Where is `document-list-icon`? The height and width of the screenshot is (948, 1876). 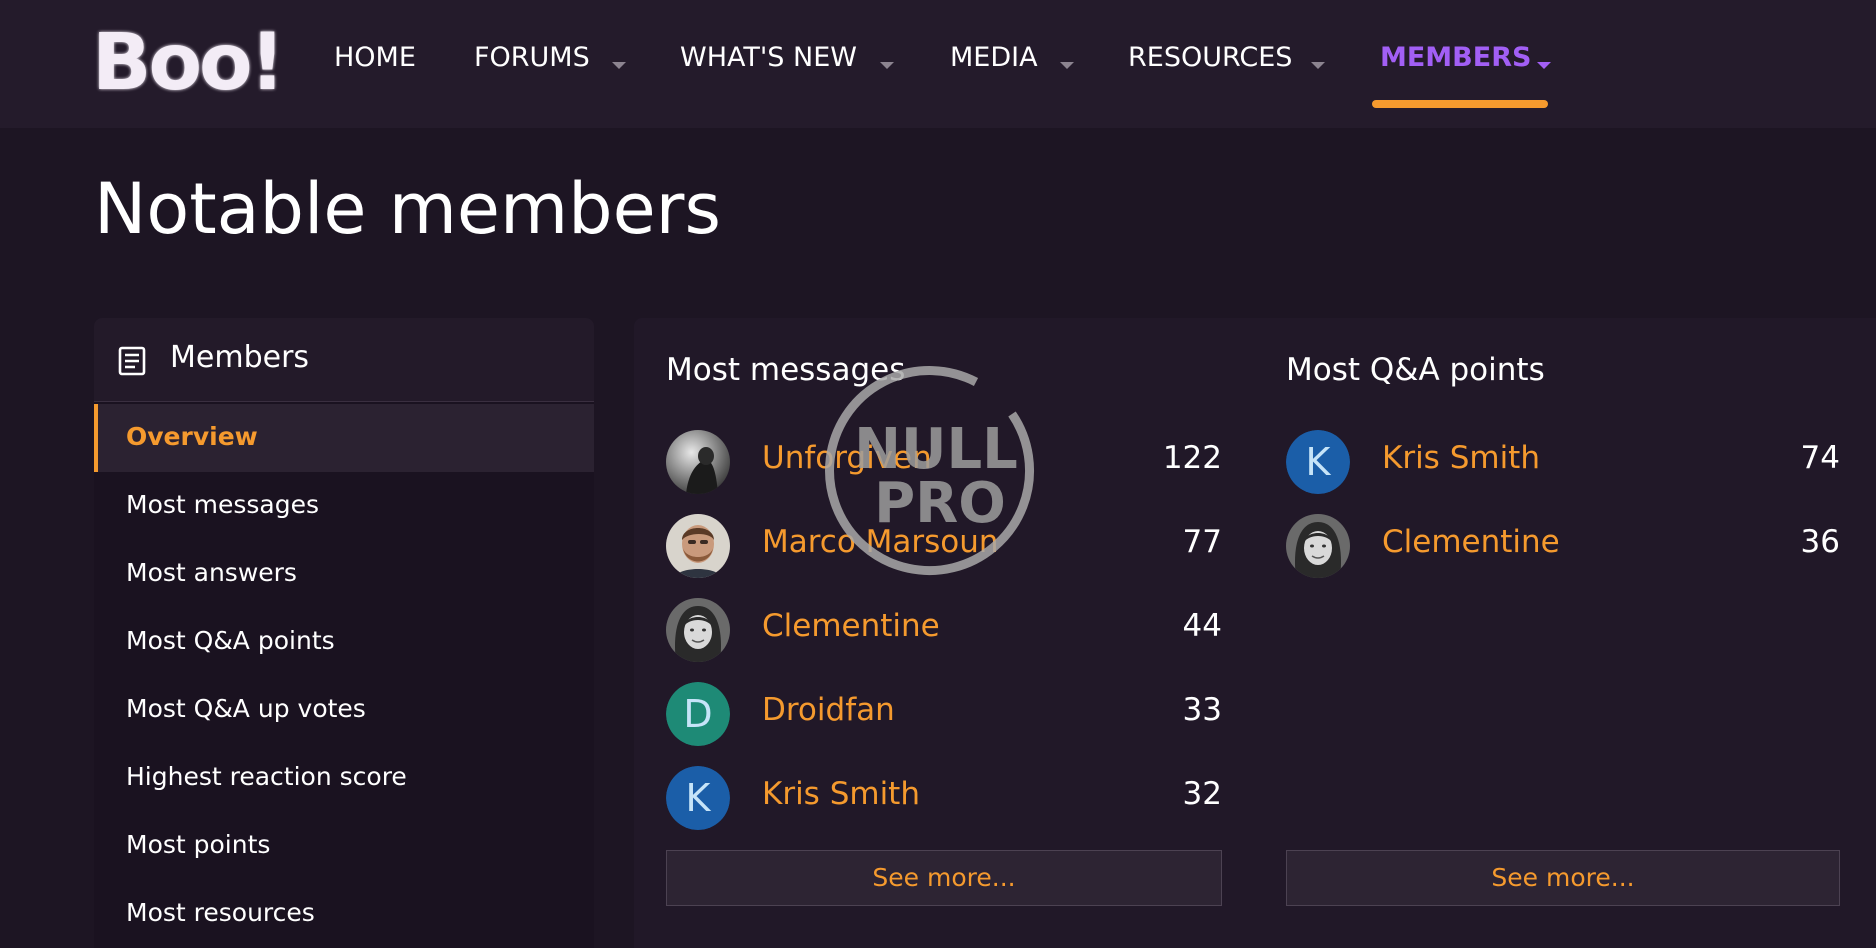 document-list-icon is located at coordinates (132, 361).